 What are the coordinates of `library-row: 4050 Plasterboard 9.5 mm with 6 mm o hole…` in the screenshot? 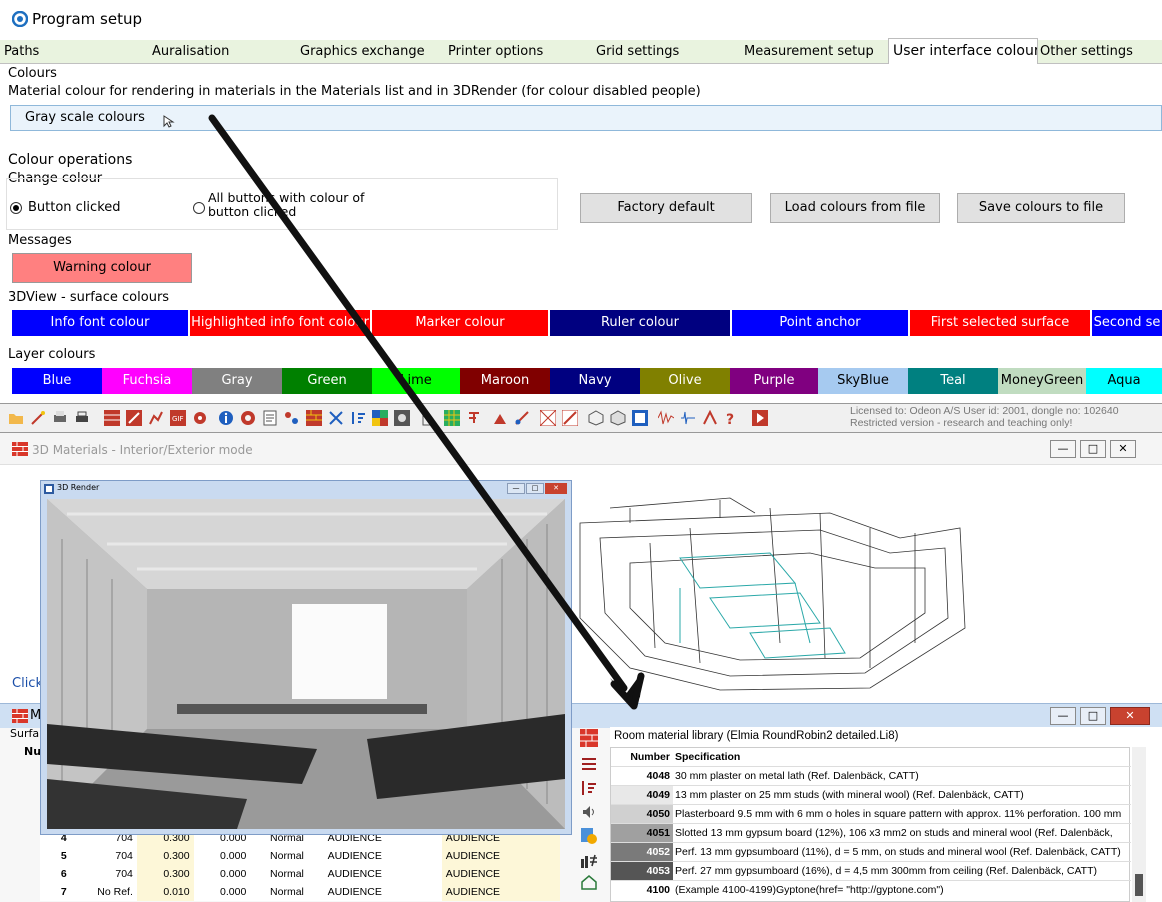 It's located at (871, 813).